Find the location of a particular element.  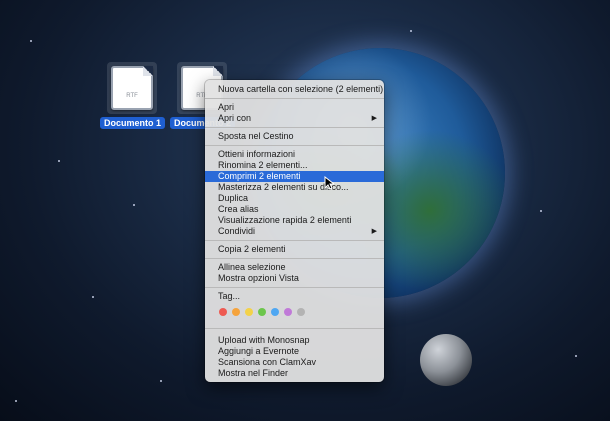

menu-item-open: Apri is located at coordinates (294, 107).